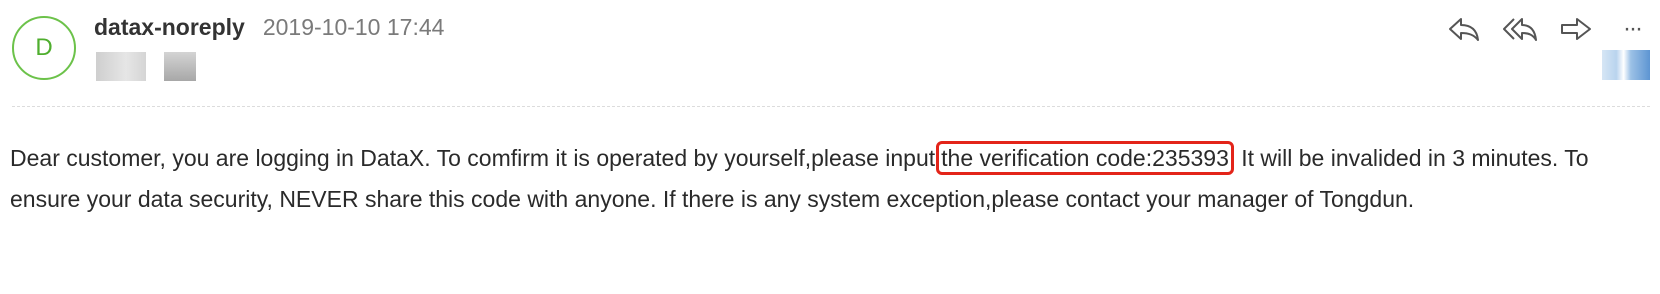 This screenshot has width=1660, height=294. I want to click on more-button: ···, so click(1632, 29).